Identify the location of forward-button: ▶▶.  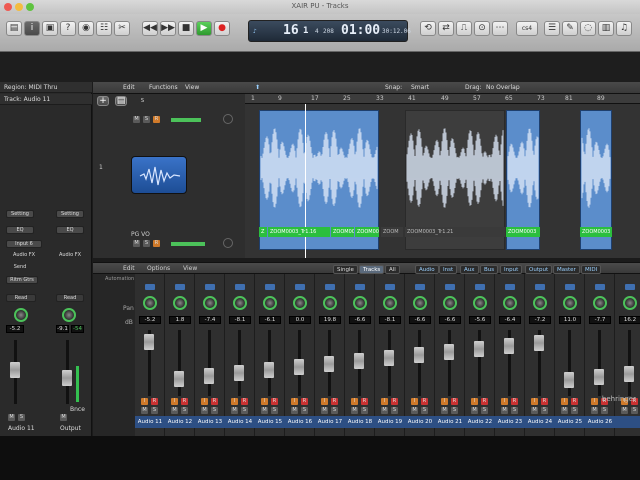
(168, 28).